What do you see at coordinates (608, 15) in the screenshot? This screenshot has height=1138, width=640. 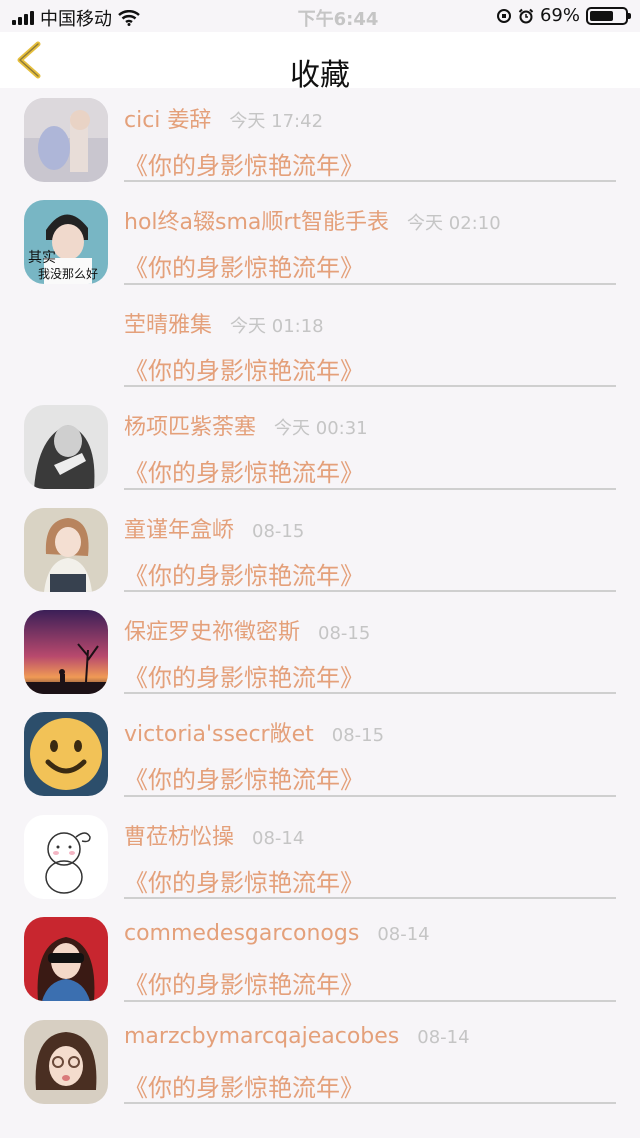 I see `battery-icon` at bounding box center [608, 15].